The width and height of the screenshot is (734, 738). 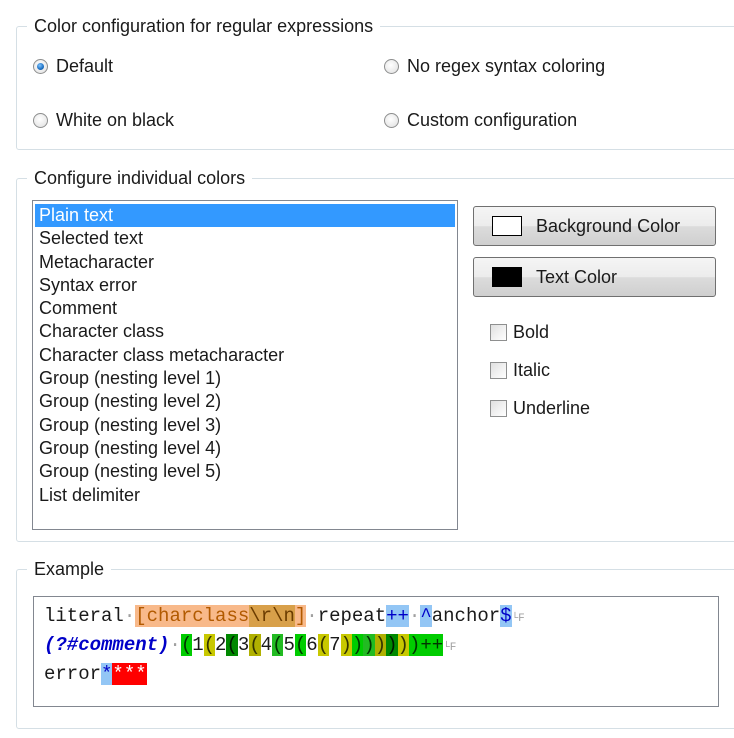 What do you see at coordinates (432, 645) in the screenshot?
I see `group-quantifier-token: ++` at bounding box center [432, 645].